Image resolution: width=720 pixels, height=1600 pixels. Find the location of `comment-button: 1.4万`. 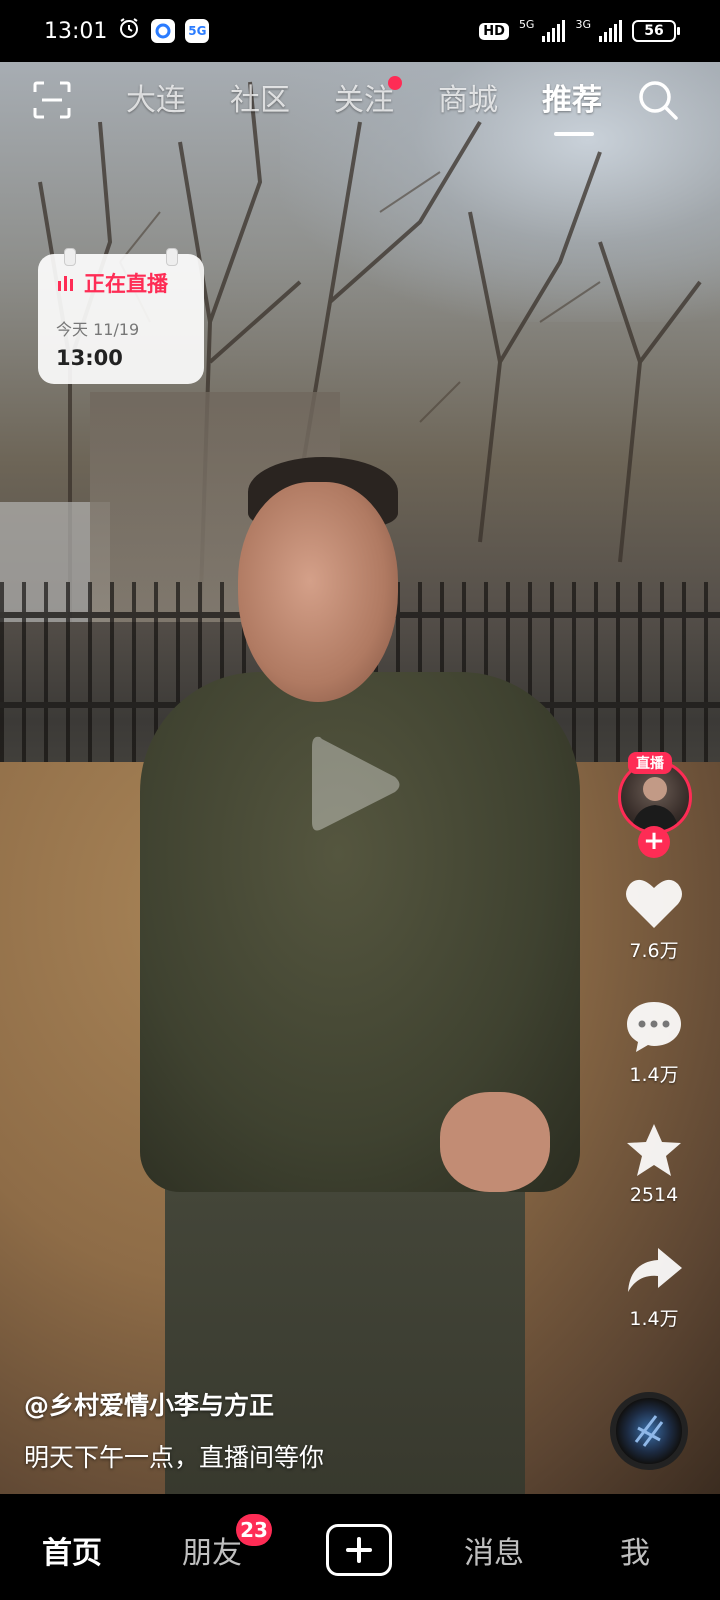

comment-button: 1.4万 is located at coordinates (654, 1042).